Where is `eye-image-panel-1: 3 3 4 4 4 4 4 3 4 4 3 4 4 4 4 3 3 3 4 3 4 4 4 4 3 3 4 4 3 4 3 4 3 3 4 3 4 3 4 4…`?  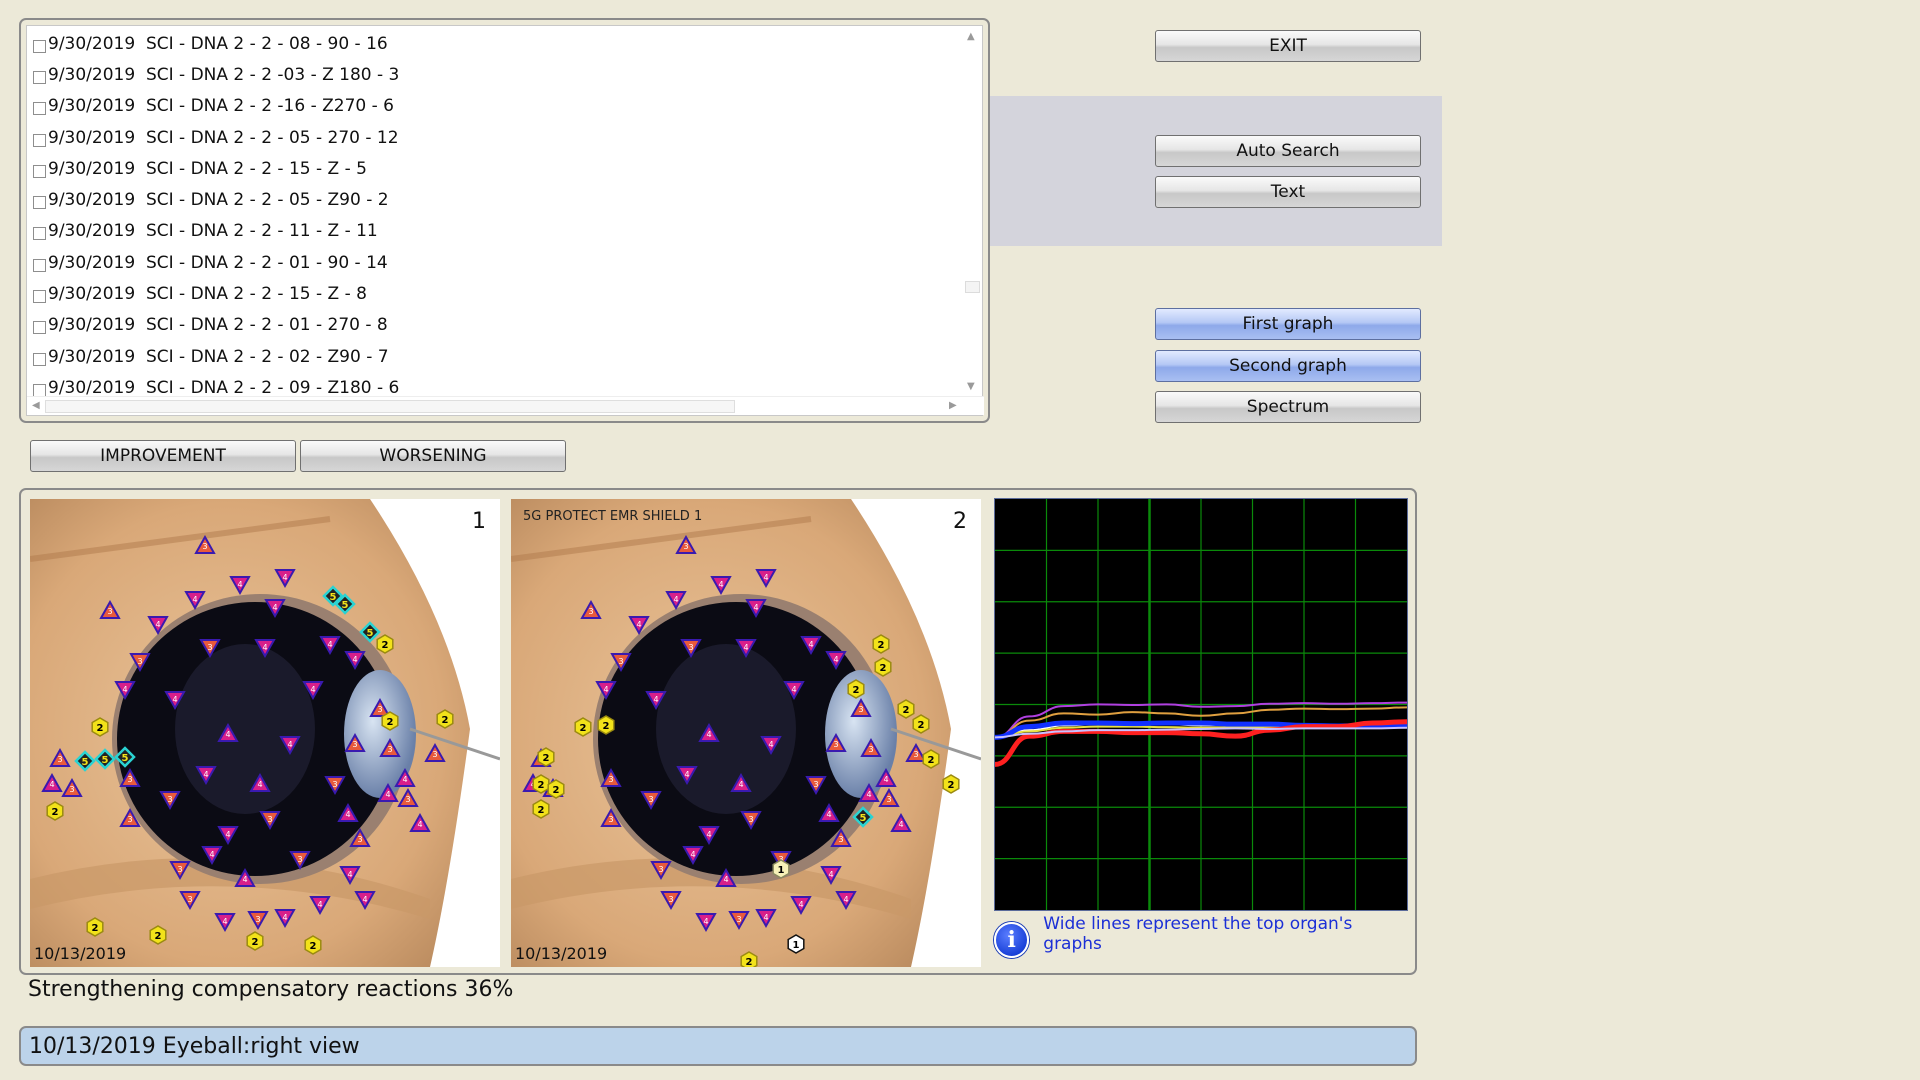 eye-image-panel-1: 3 3 4 4 4 4 4 3 4 4 3 4 4 4 4 3 3 3 4 3 4 4 4 4 3 3 4 4 3 4 3 4 3 3 4 3 4 3 4 4… is located at coordinates (265, 733).